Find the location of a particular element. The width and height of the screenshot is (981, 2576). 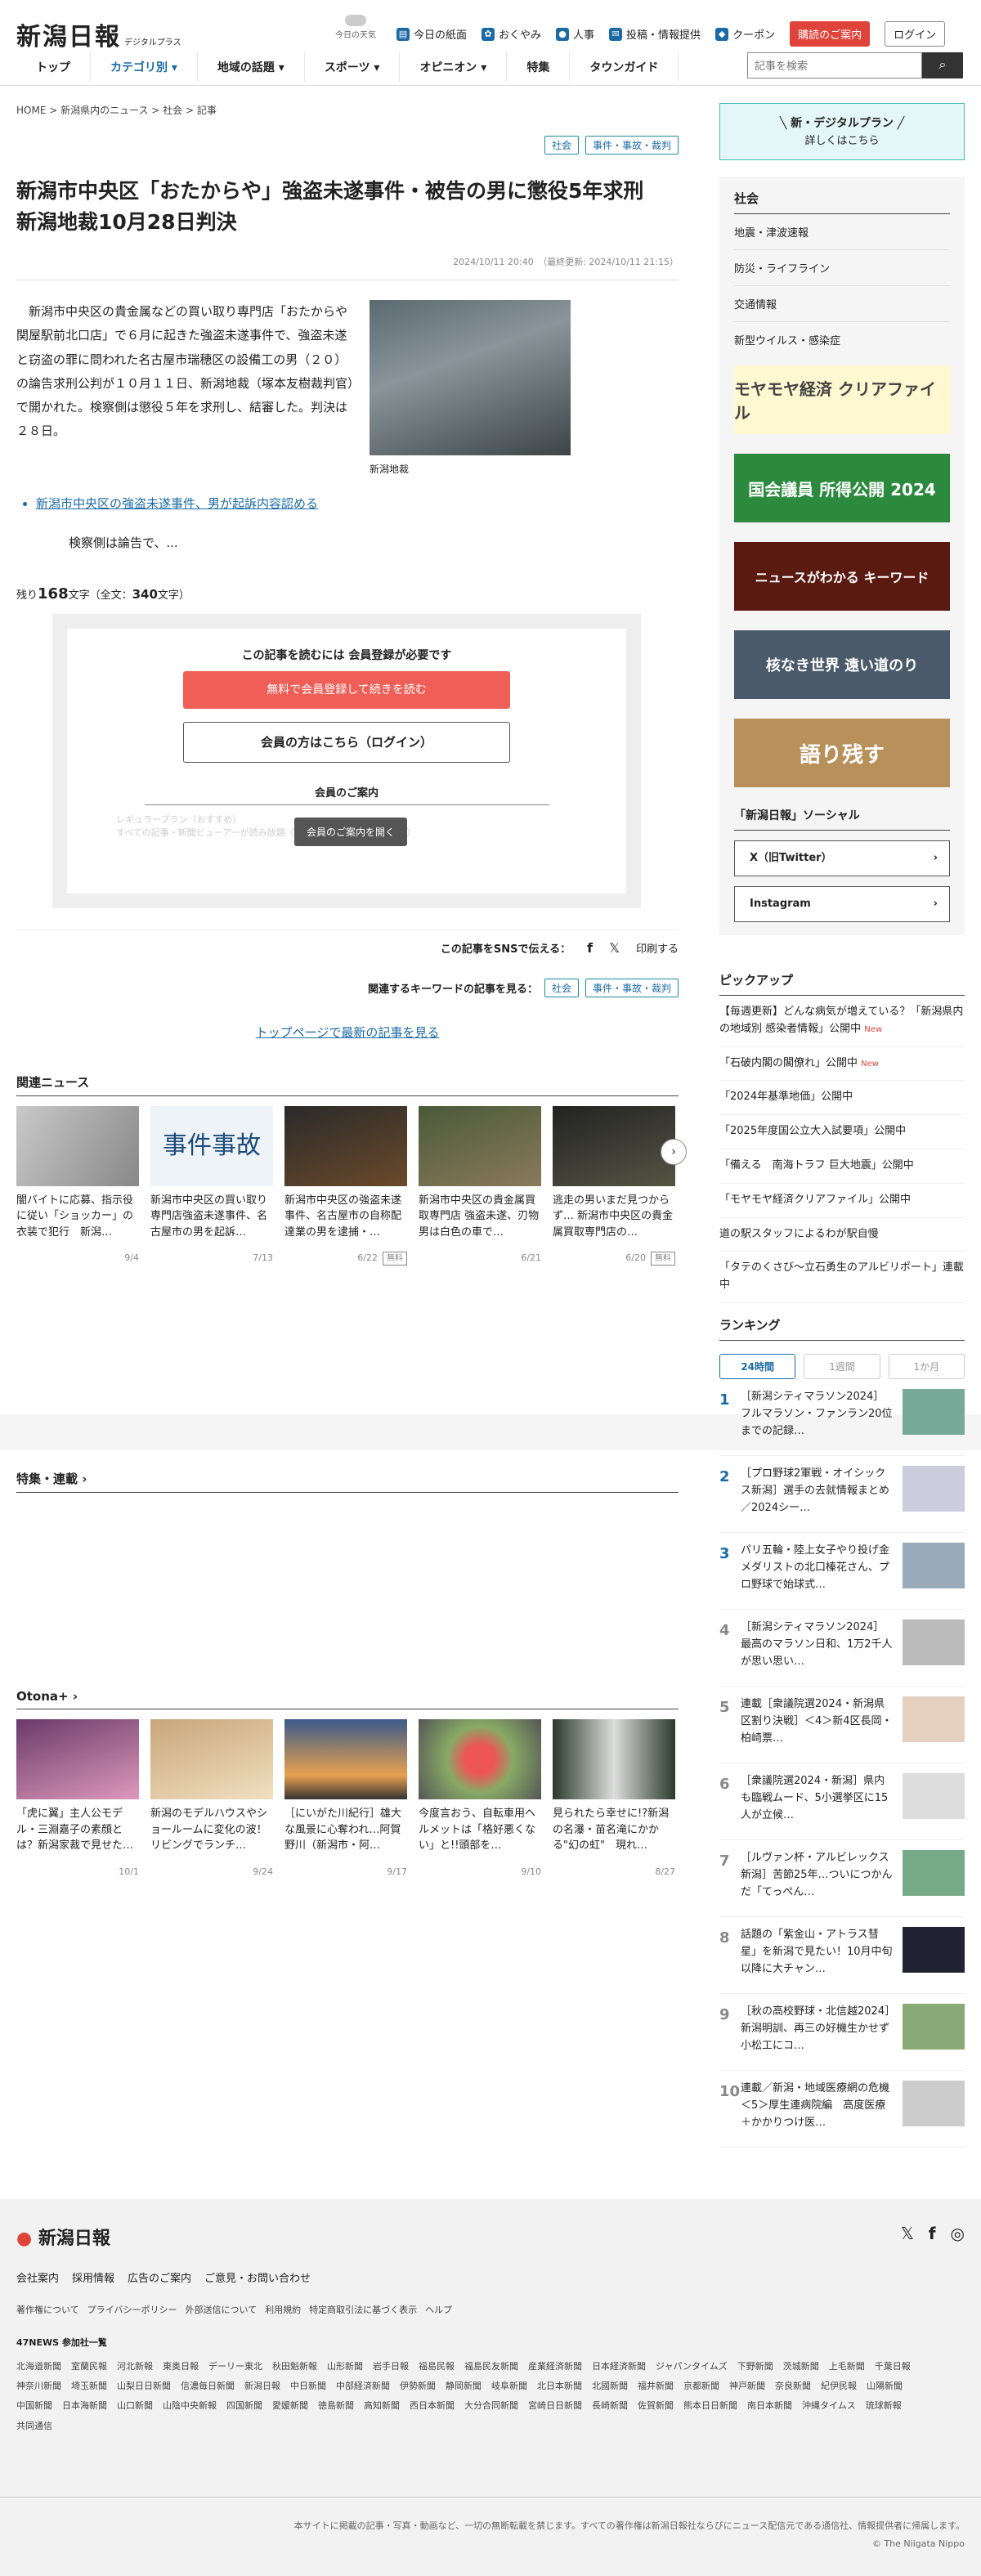

article-photo: 新潟地裁 is located at coordinates (470, 388).